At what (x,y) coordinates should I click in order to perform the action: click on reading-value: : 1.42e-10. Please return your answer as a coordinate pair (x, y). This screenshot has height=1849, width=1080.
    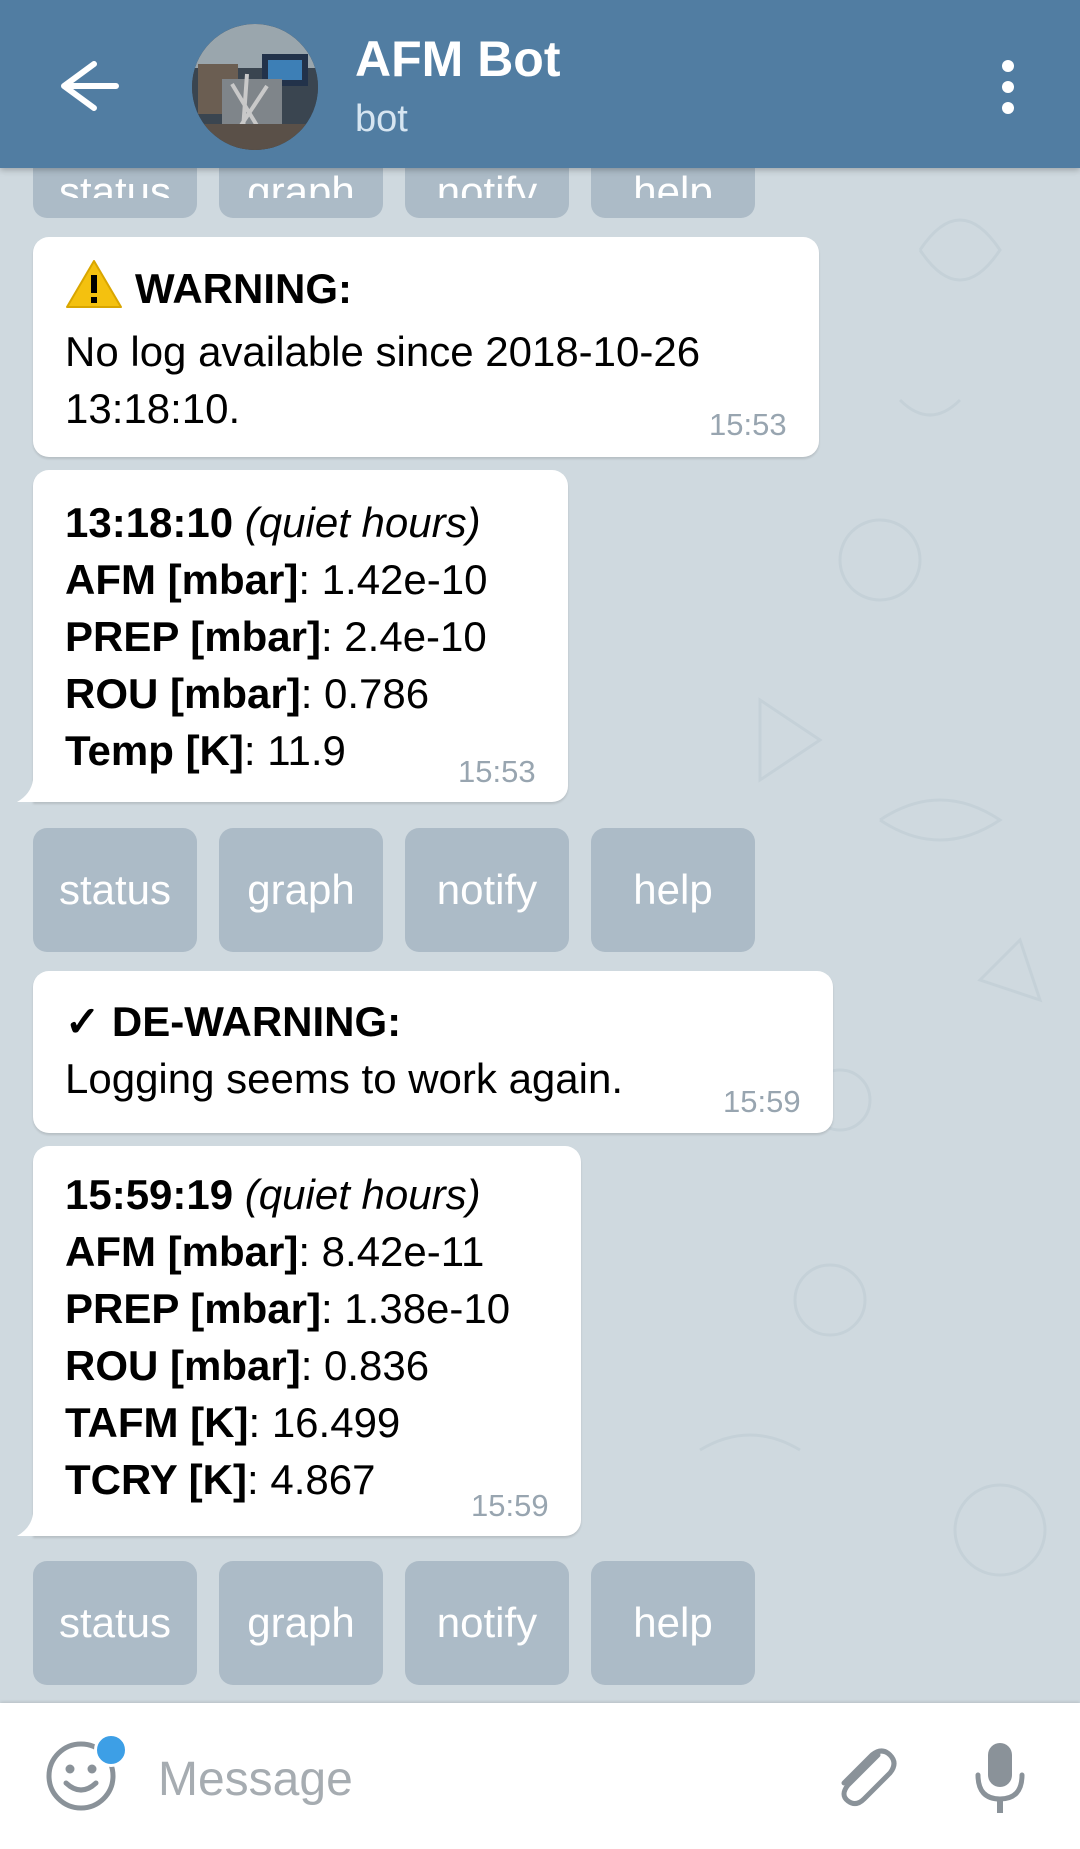
    Looking at the image, I should click on (393, 579).